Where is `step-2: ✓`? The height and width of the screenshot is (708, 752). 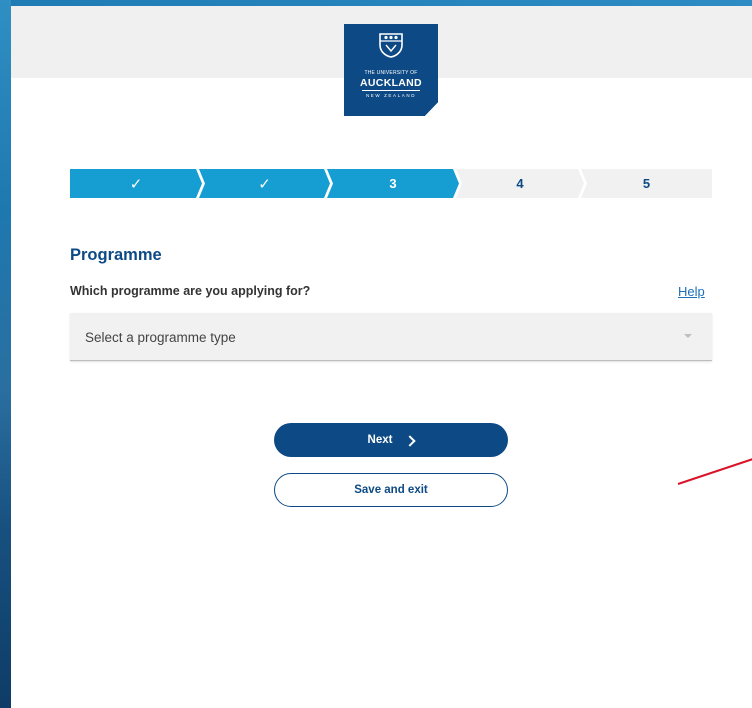 step-2: ✓ is located at coordinates (264, 183).